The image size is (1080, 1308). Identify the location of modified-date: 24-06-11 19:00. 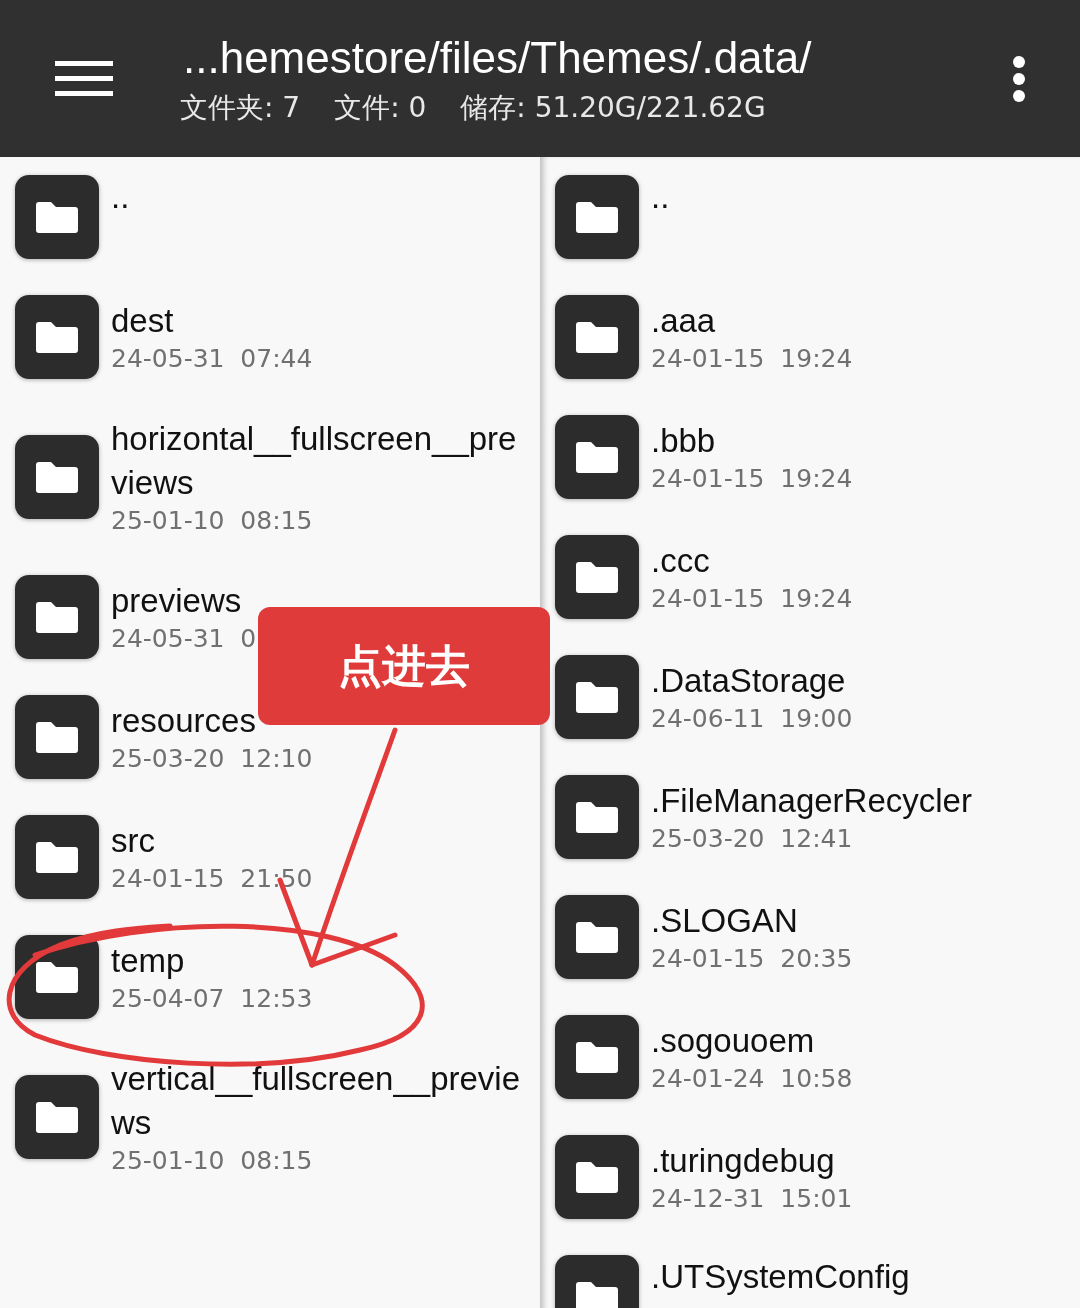
(752, 719).